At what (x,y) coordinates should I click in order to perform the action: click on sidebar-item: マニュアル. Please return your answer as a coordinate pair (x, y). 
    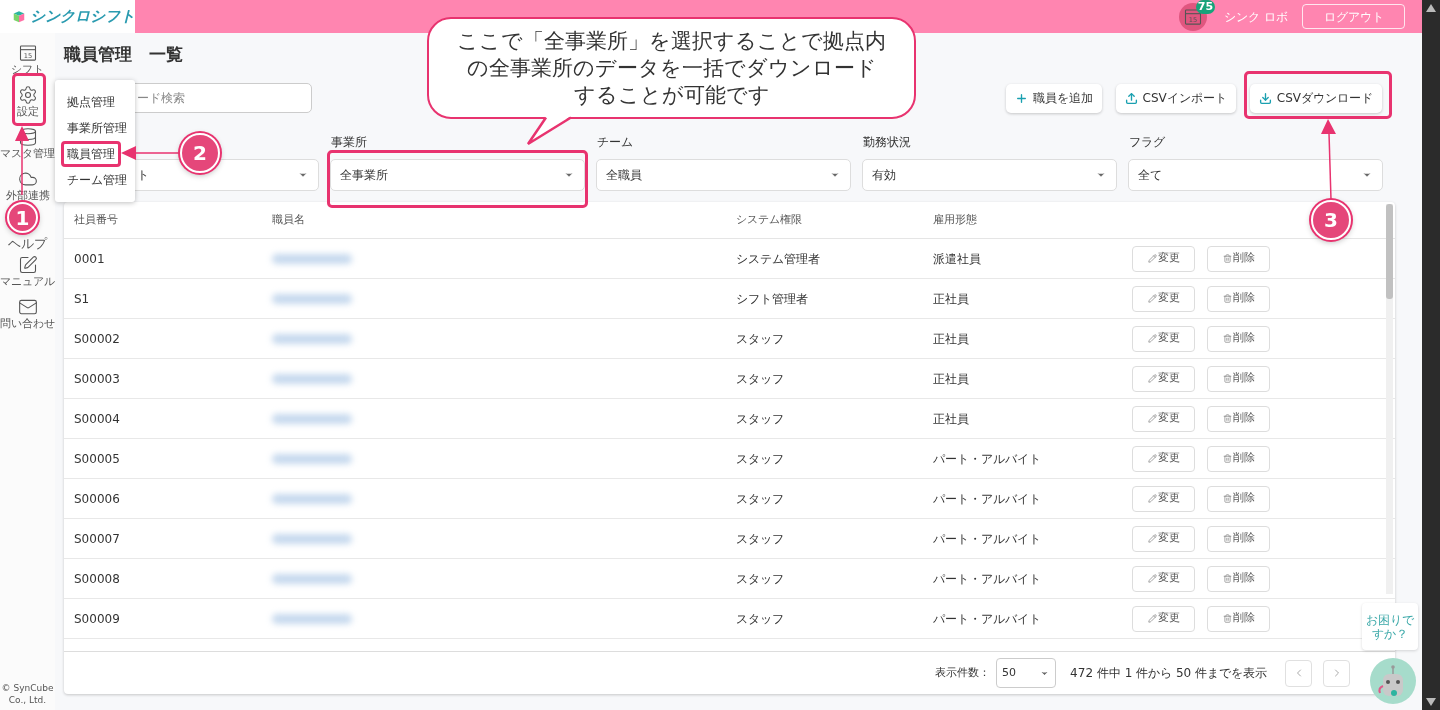
    Looking at the image, I should click on (27, 281).